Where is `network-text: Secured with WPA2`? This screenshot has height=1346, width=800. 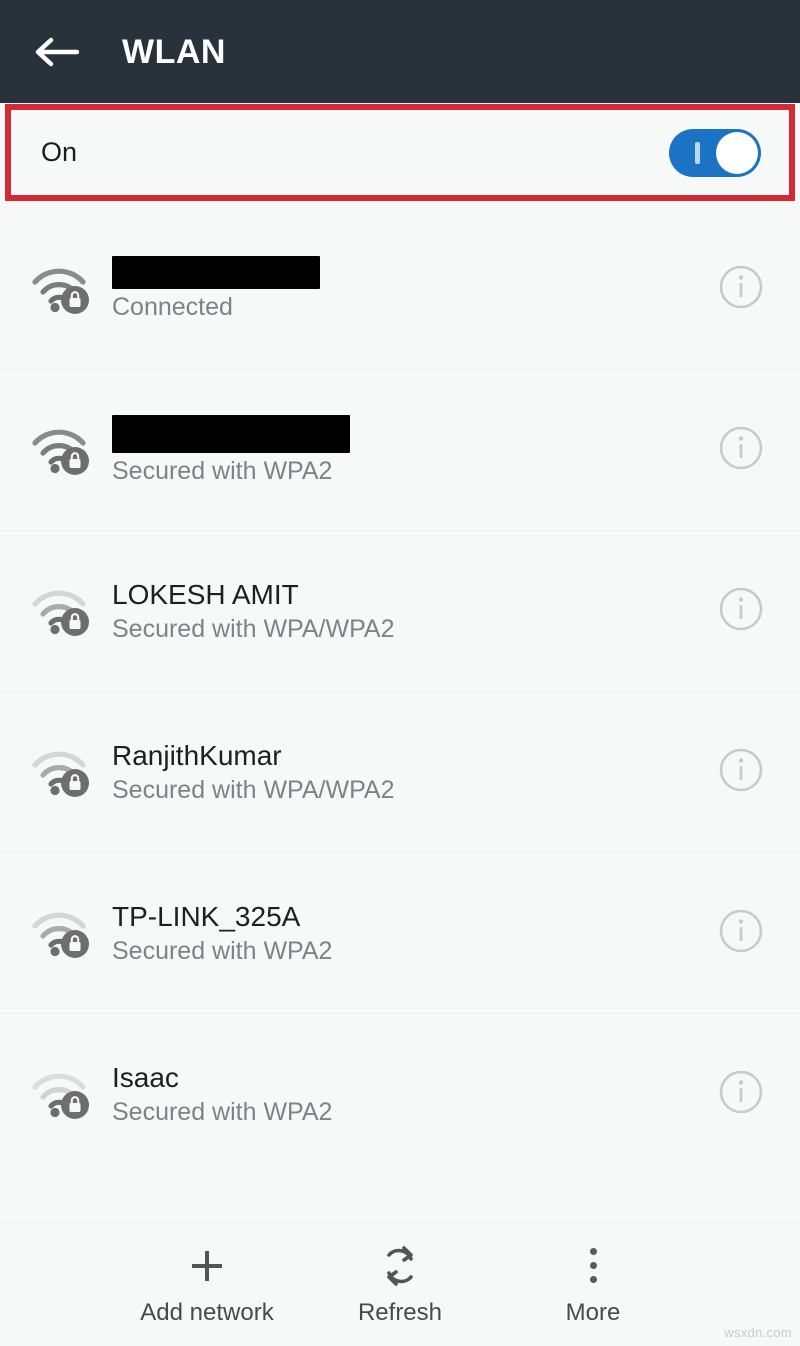
network-text: Secured with WPA2 is located at coordinates (397, 450).